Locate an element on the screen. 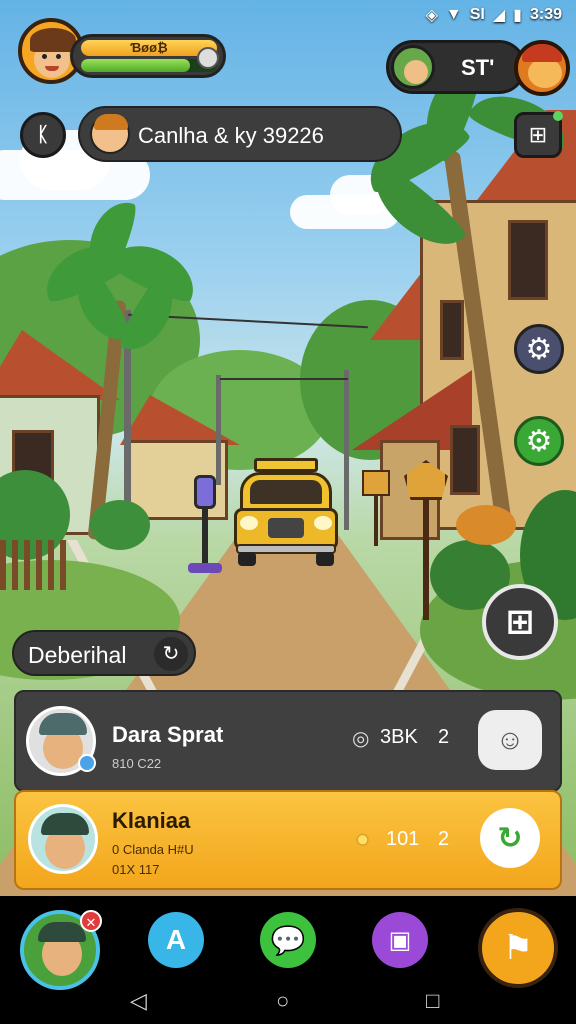 The width and height of the screenshot is (576, 1024). location-pill: Deberihal ↻ is located at coordinates (104, 653).